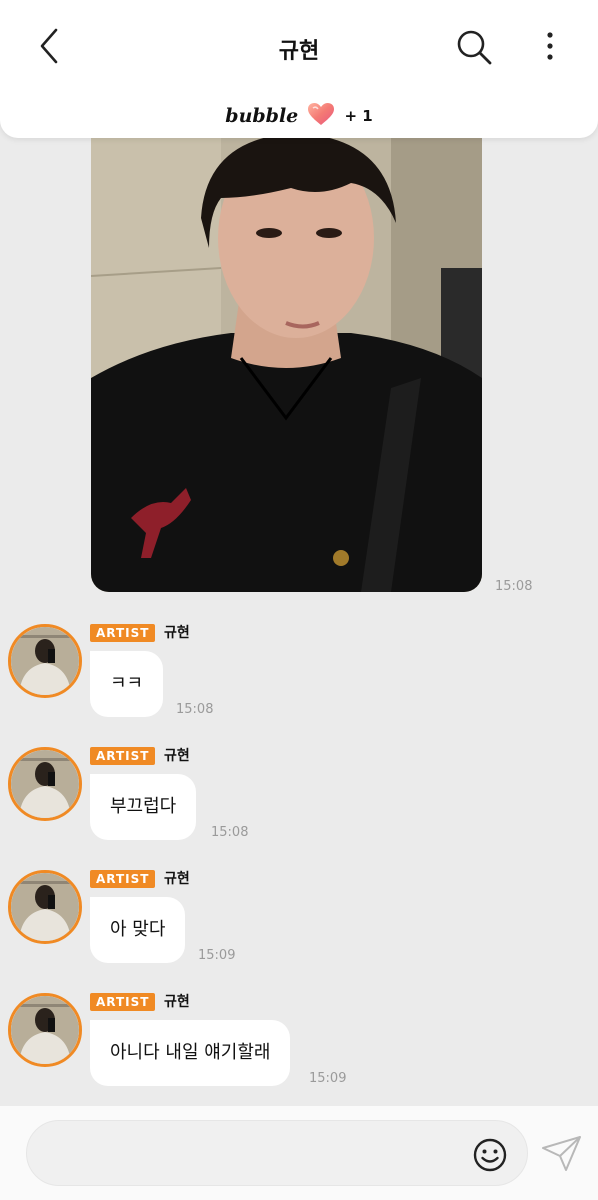 Image resolution: width=598 pixels, height=1200 pixels. I want to click on bubble-subscription: bubble + 1, so click(299, 116).